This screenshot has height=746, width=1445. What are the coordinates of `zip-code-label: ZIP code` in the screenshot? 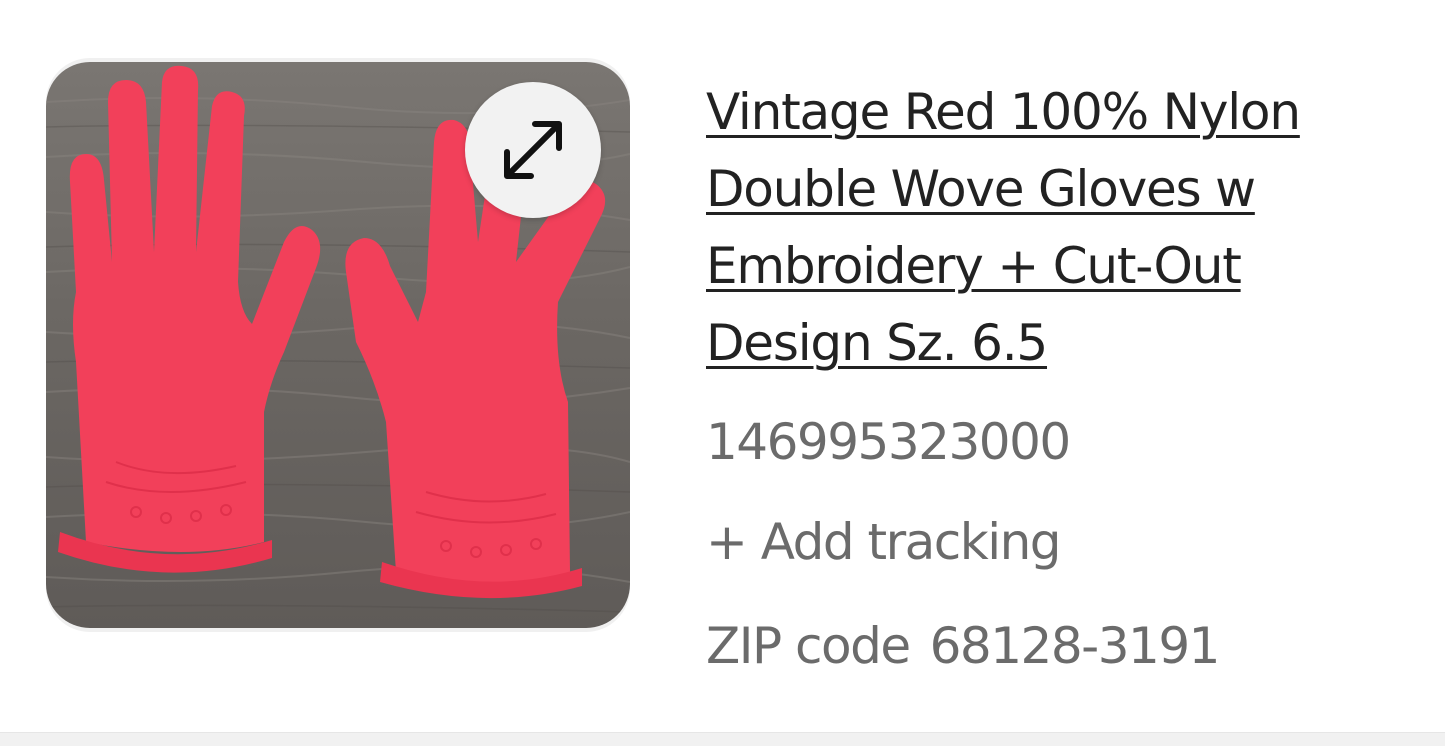 It's located at (808, 646).